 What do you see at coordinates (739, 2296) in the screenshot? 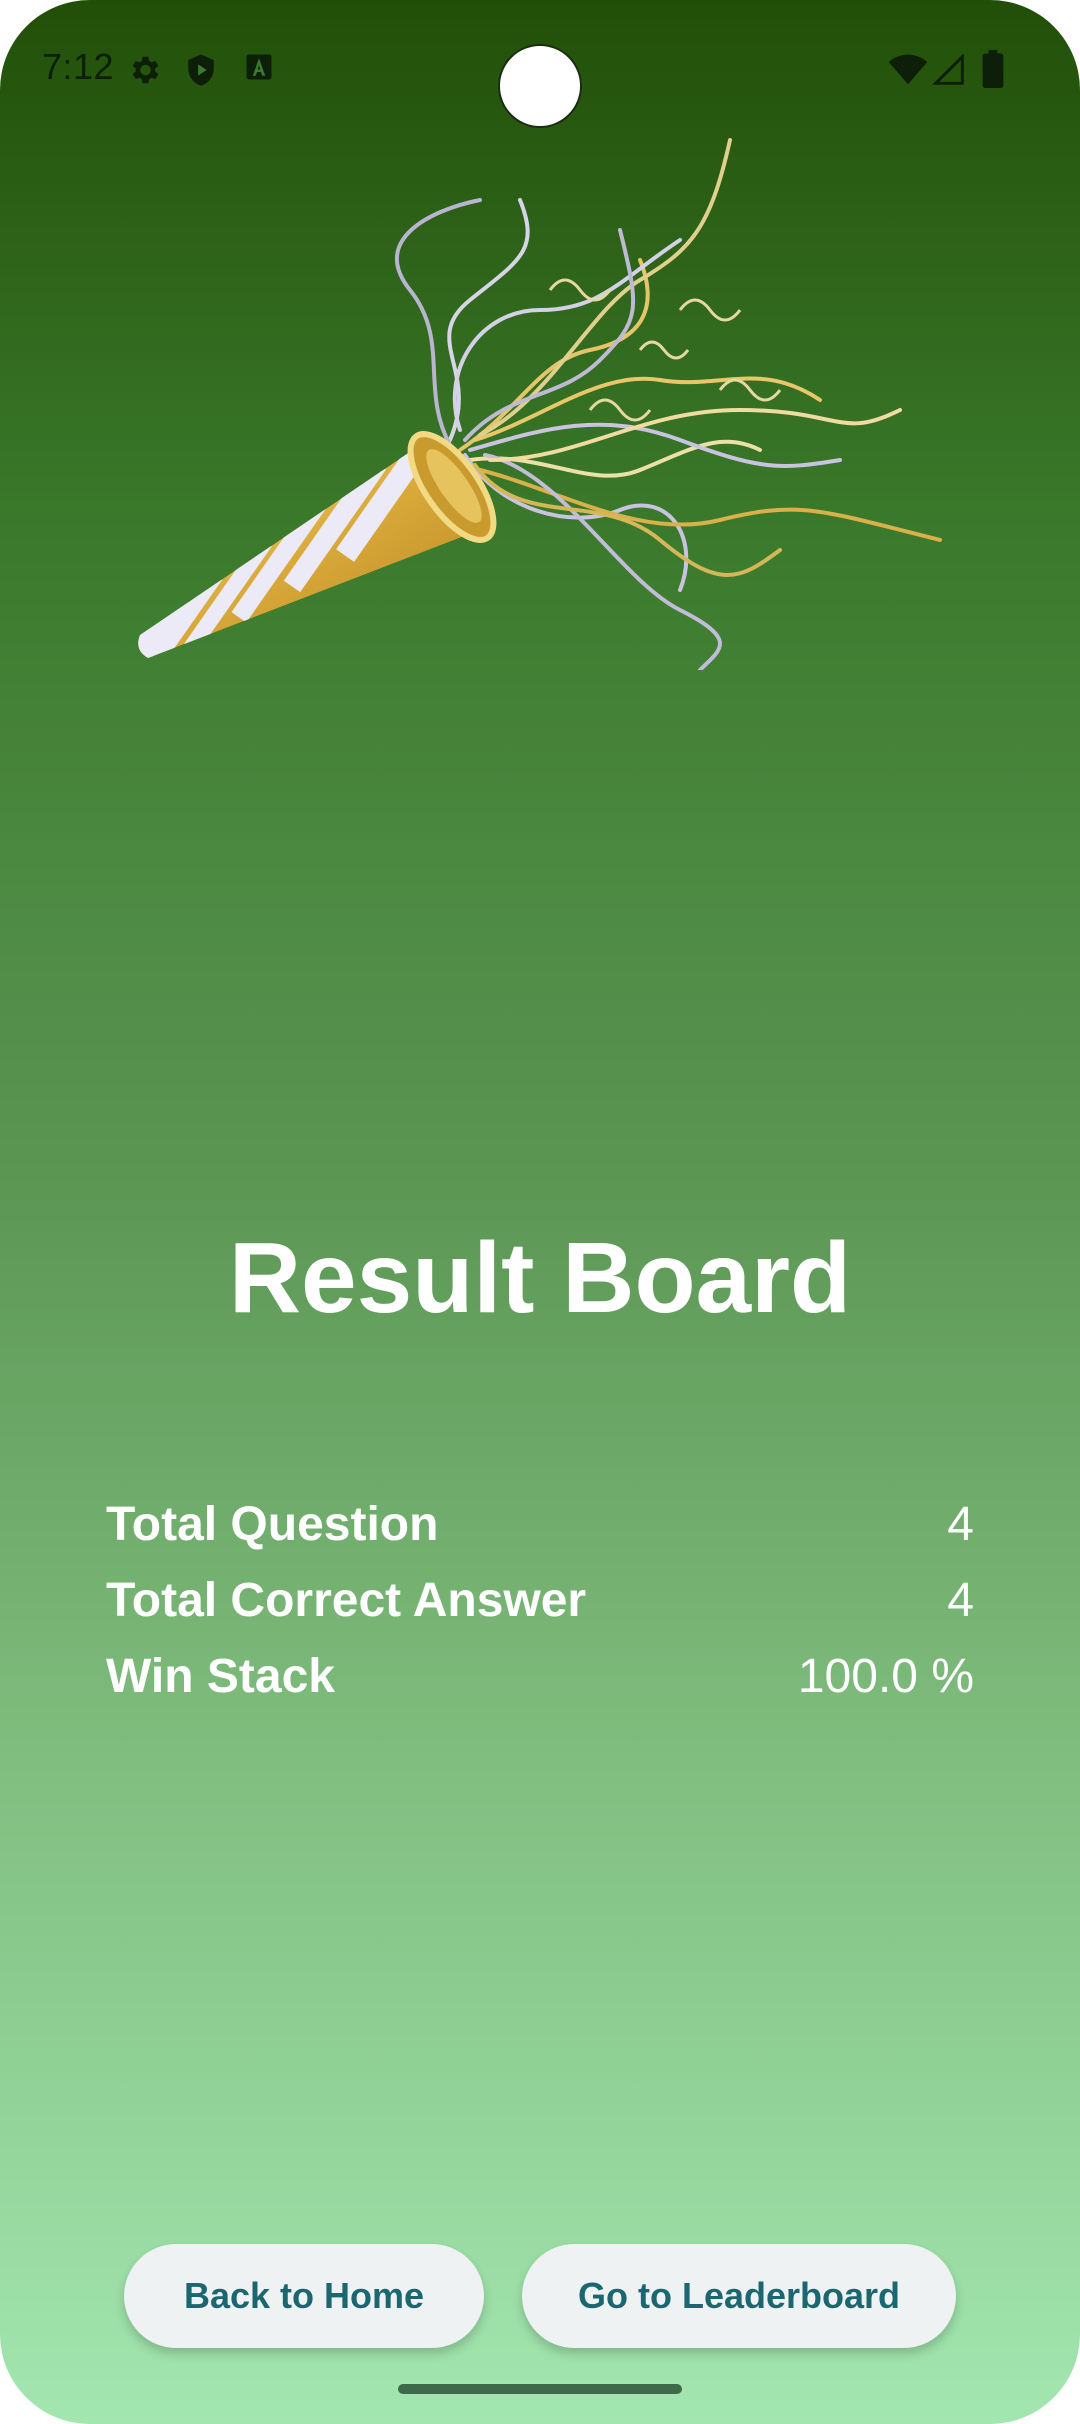
I see `go-to-leaderboard-button: Go to Leaderboard` at bounding box center [739, 2296].